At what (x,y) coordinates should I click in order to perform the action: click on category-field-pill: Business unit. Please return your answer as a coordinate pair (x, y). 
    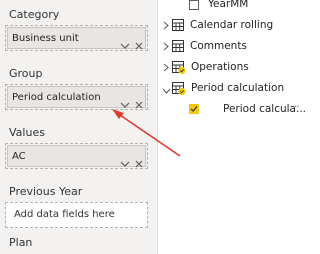
    Looking at the image, I should click on (76, 38).